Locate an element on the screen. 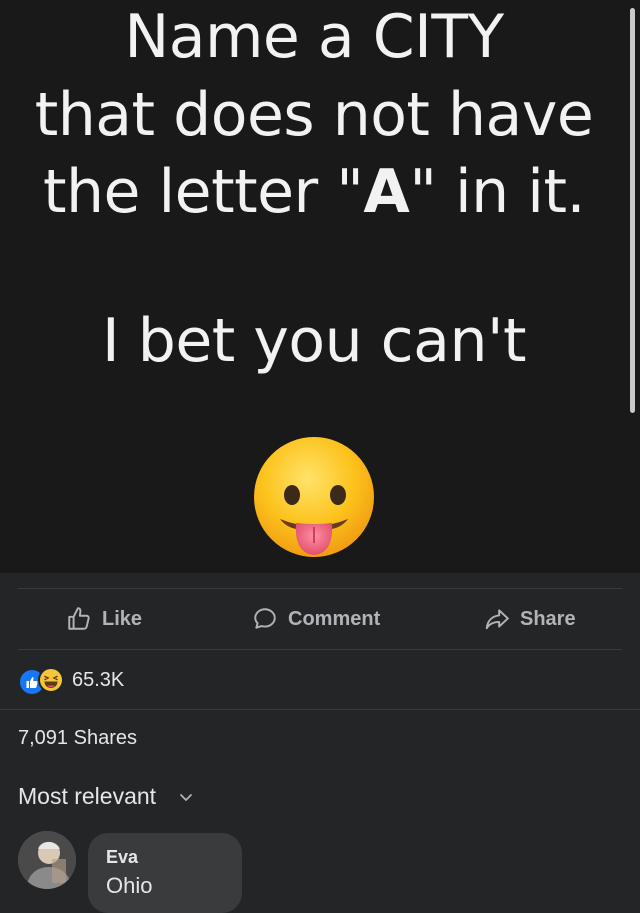  meme-line-3-end: " in it. is located at coordinates (497, 192).